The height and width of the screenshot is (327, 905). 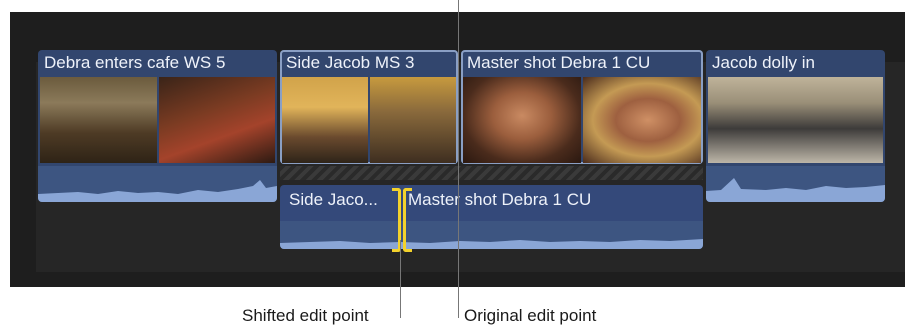 What do you see at coordinates (400, 279) in the screenshot?
I see `shifted-edit-point-line` at bounding box center [400, 279].